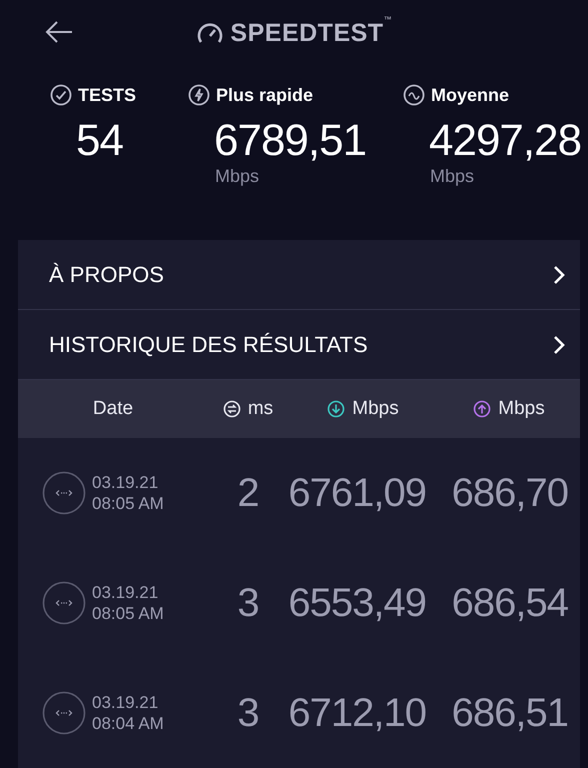  What do you see at coordinates (248, 493) in the screenshot?
I see `ping-value: 2` at bounding box center [248, 493].